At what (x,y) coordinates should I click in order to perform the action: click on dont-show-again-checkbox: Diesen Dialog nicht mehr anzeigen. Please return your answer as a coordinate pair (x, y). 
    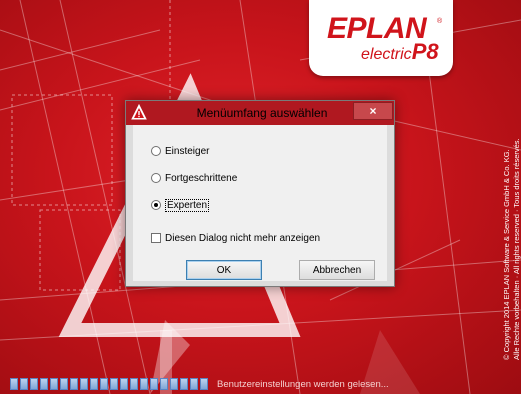
    Looking at the image, I should click on (235, 238).